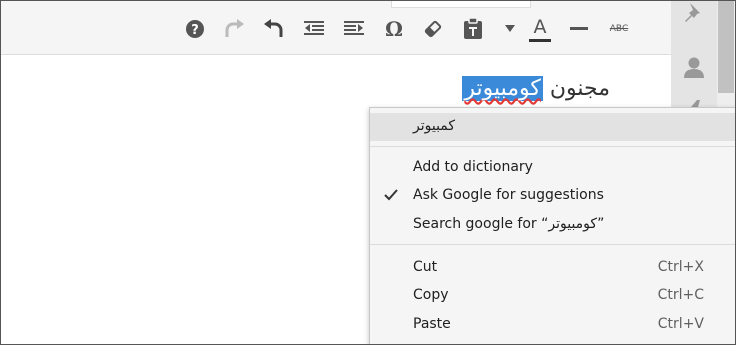  I want to click on ask-google-suggestions-item: Ask Google for suggestions, so click(552, 196).